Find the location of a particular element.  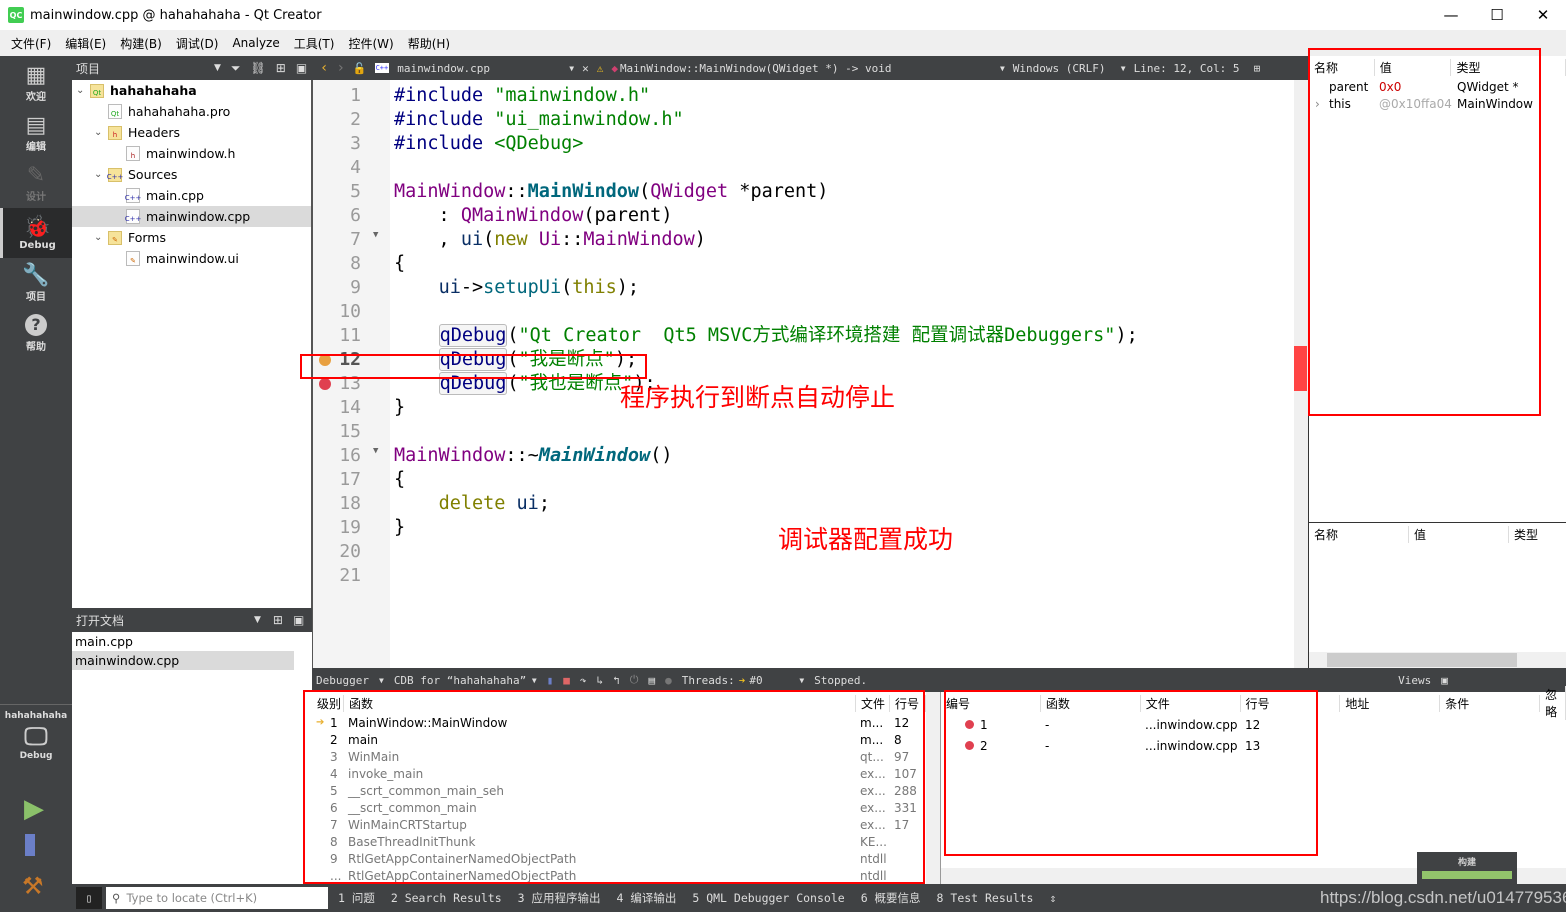

views-button: Views is located at coordinates (1414, 680).